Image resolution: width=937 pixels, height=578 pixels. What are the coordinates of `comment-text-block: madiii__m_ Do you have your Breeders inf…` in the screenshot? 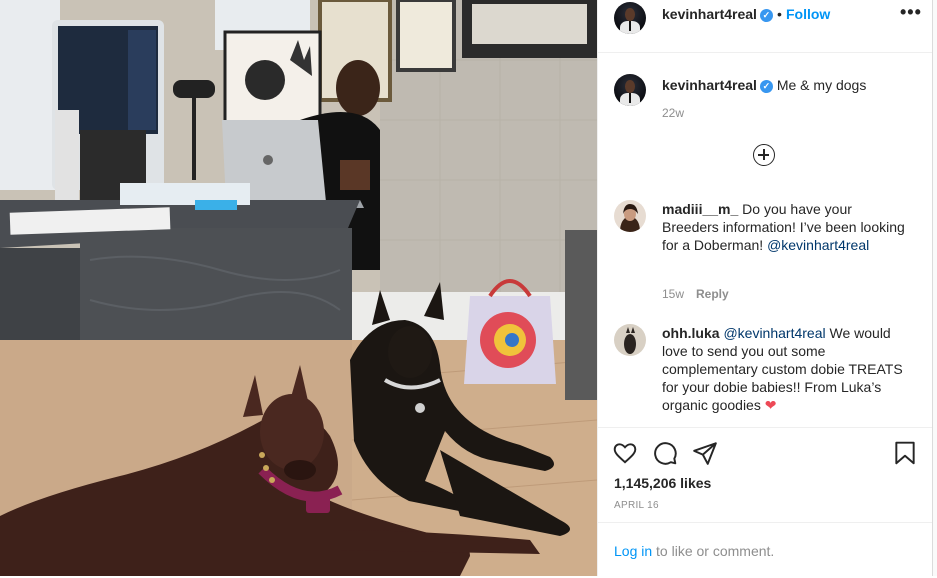 It's located at (787, 227).